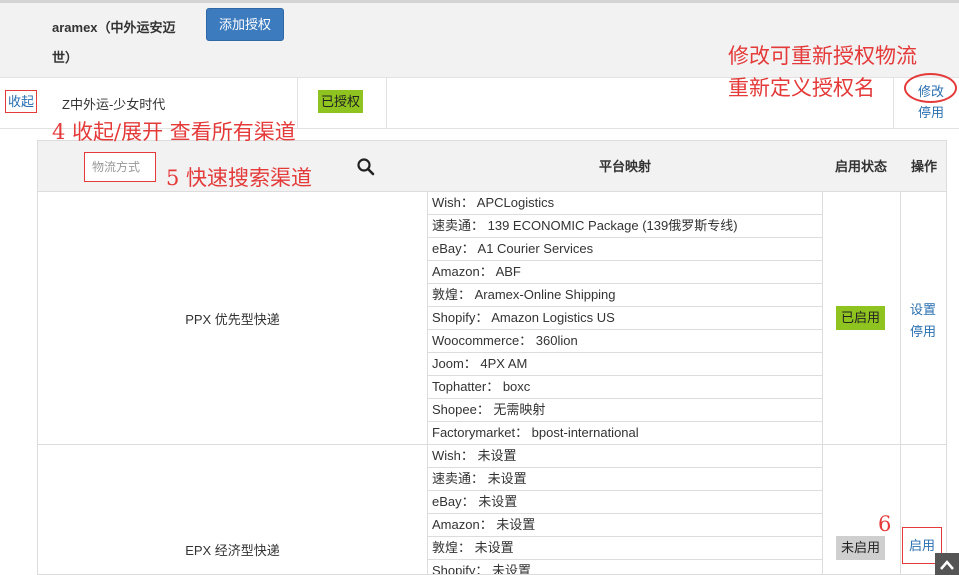 The width and height of the screenshot is (959, 575). What do you see at coordinates (114, 104) in the screenshot?
I see `auth-name: Z中外运-少女时代` at bounding box center [114, 104].